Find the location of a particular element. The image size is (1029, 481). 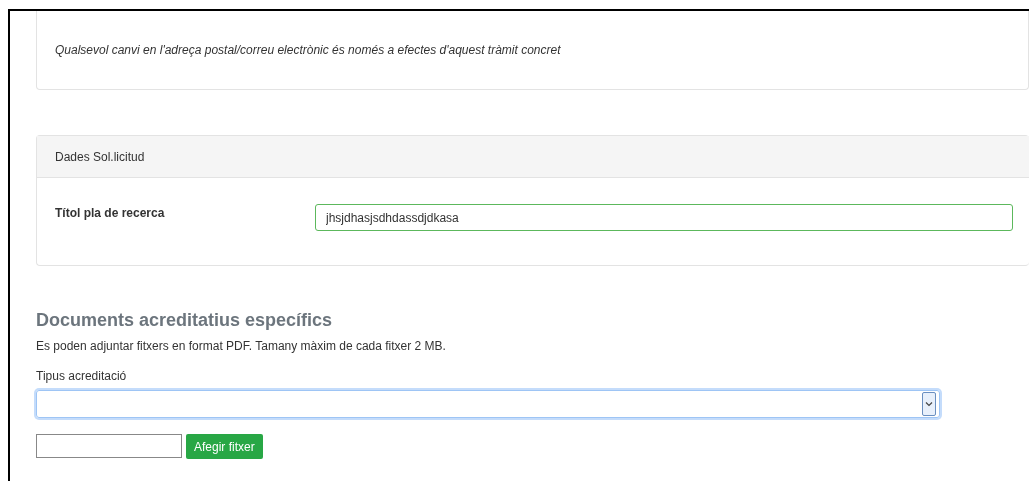

notice-text: Qualsevol canvi en l'adreça postal/correu electrònic és només a efectes d'aquest tràmit concret is located at coordinates (308, 50).